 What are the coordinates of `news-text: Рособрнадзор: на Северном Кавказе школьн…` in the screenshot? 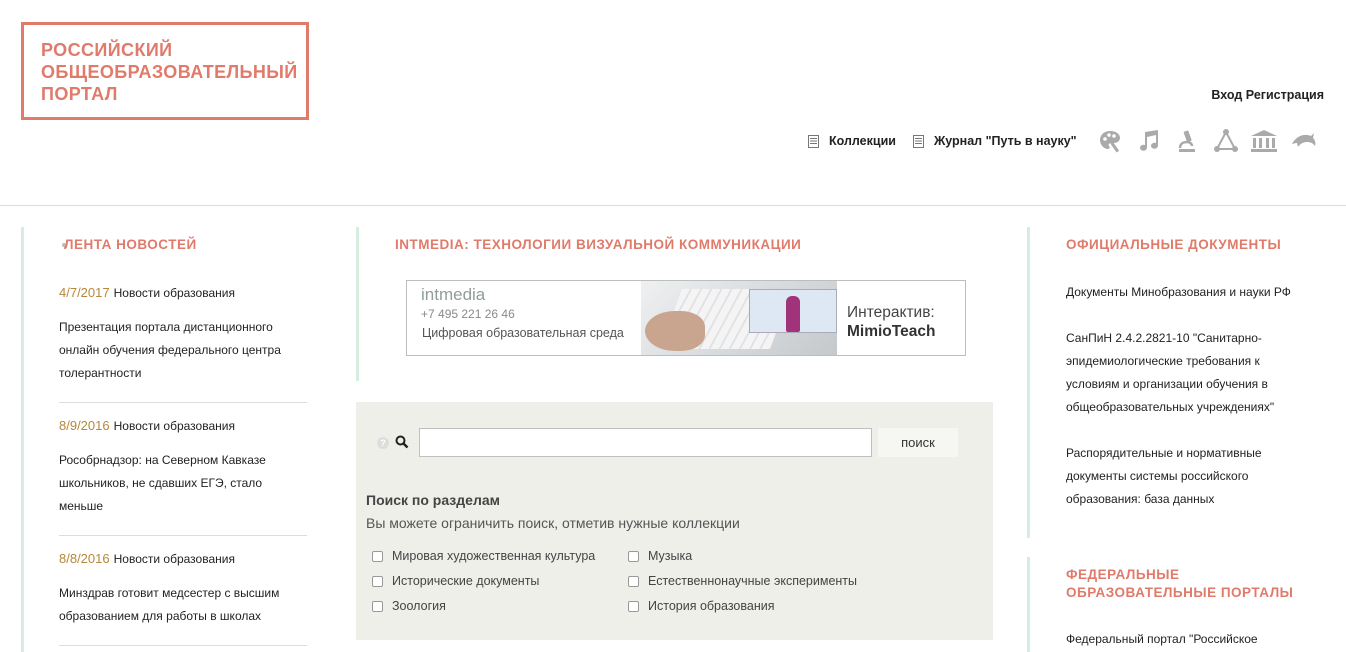 It's located at (183, 483).